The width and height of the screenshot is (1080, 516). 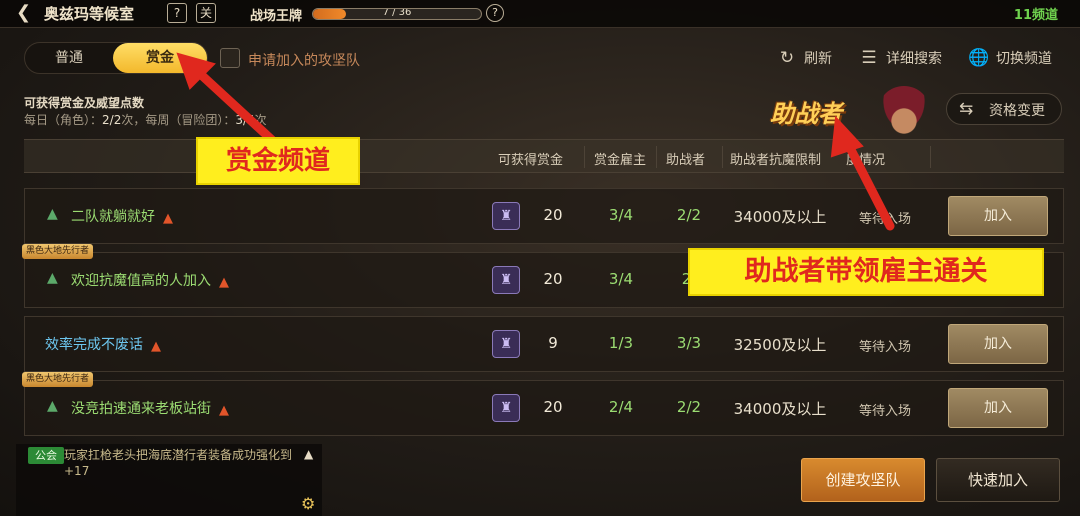 I want to click on qualification-change-label: 资格变更, so click(x=1017, y=111).